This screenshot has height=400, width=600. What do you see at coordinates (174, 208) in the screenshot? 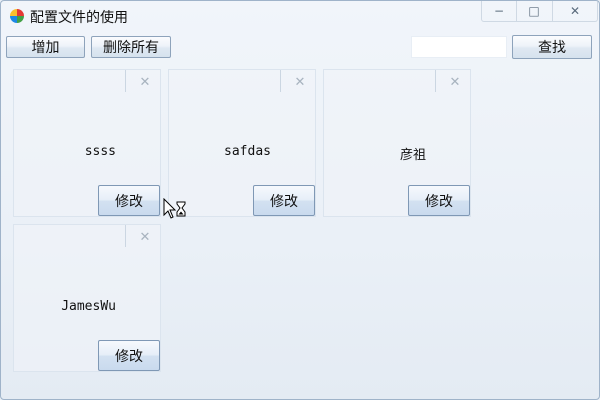
I see `arrow-busy-icon` at bounding box center [174, 208].